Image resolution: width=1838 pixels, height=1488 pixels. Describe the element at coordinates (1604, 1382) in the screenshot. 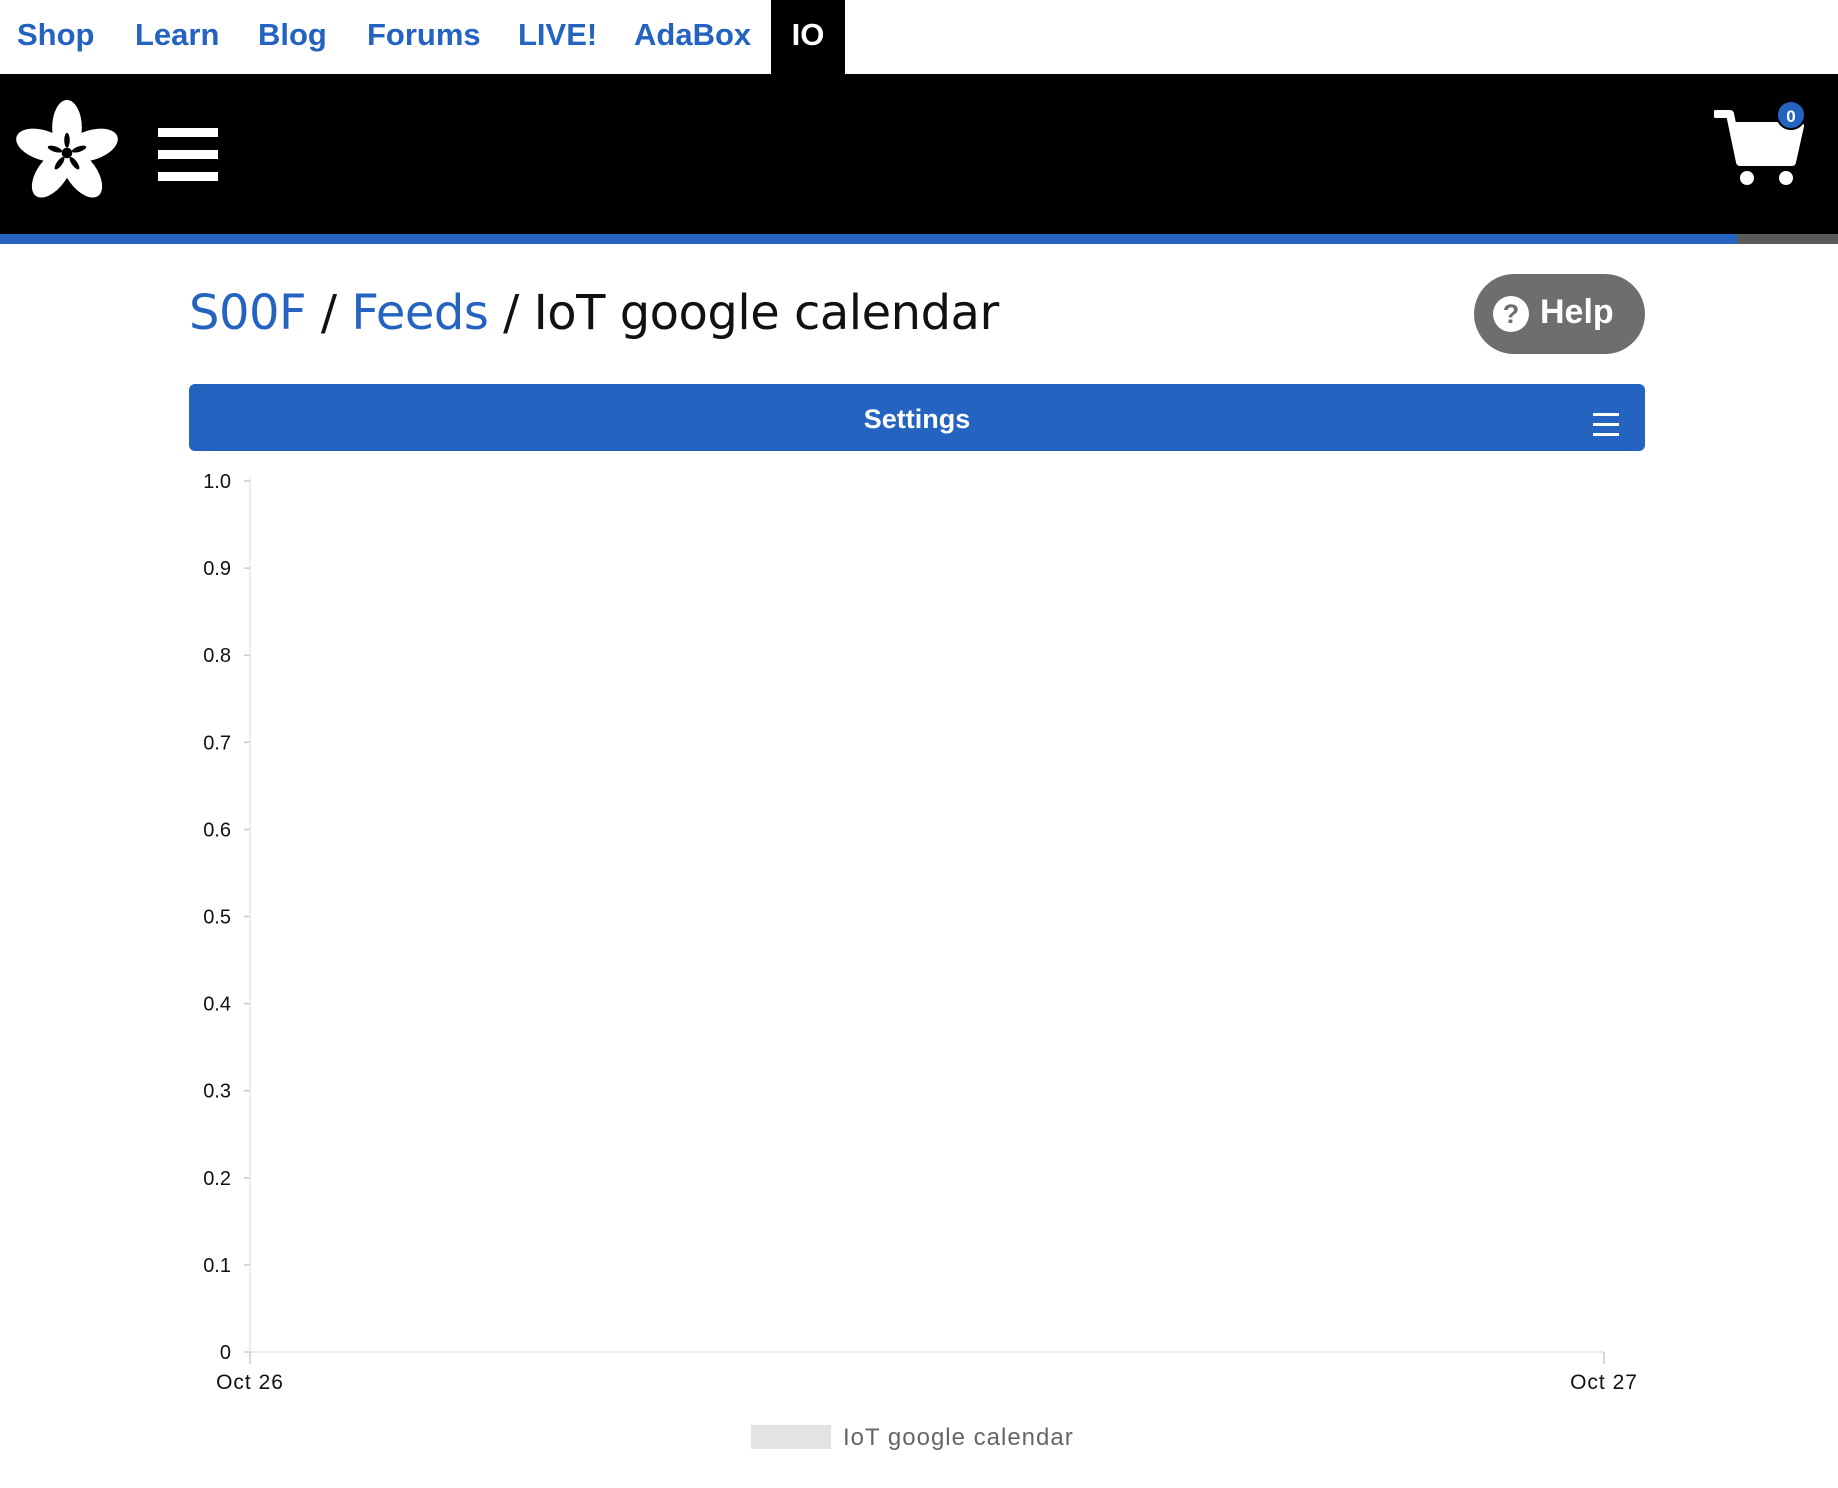

I see `x-tick-label: Oct 27` at that location.